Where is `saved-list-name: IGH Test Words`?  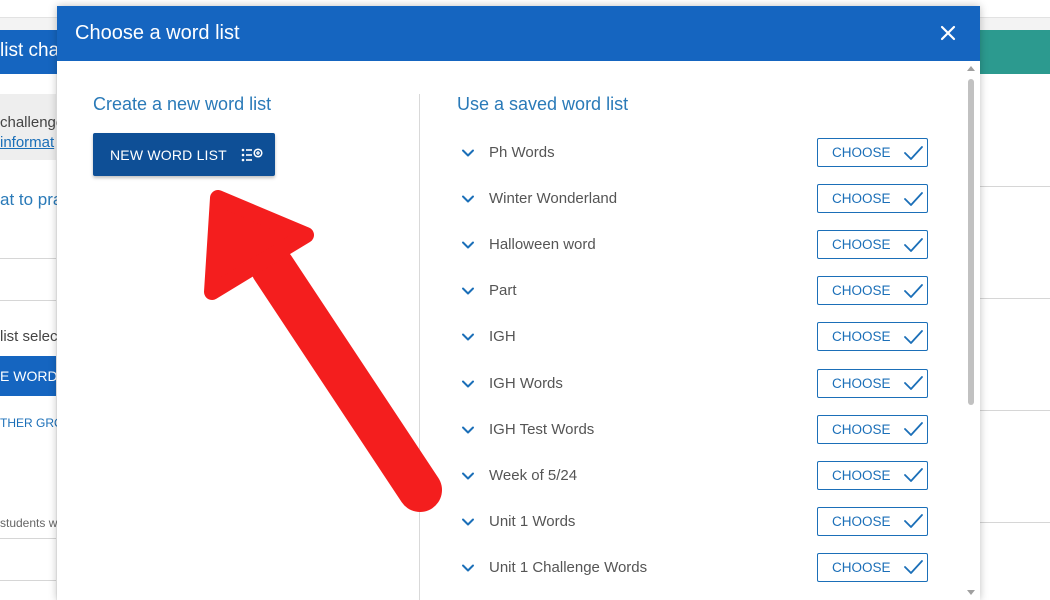
saved-list-name: IGH Test Words is located at coordinates (542, 429).